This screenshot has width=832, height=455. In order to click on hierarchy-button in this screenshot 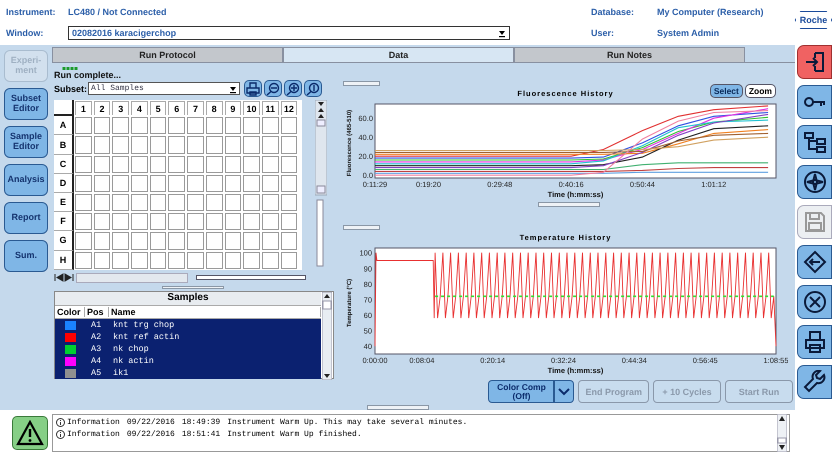, I will do `click(814, 142)`.